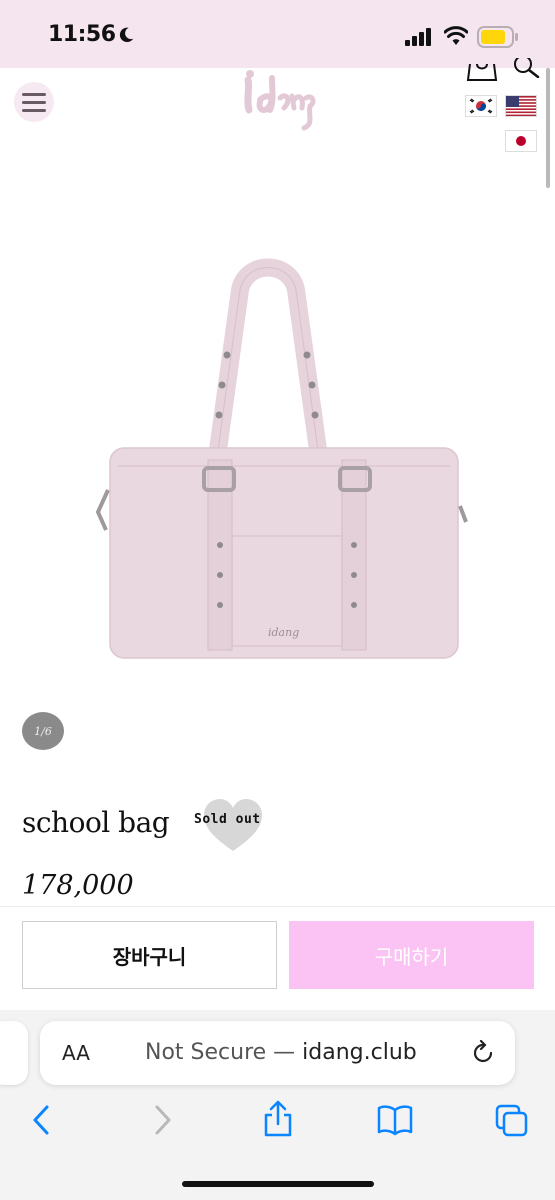 The image size is (555, 1200). I want to click on search-icon, so click(527, 68).